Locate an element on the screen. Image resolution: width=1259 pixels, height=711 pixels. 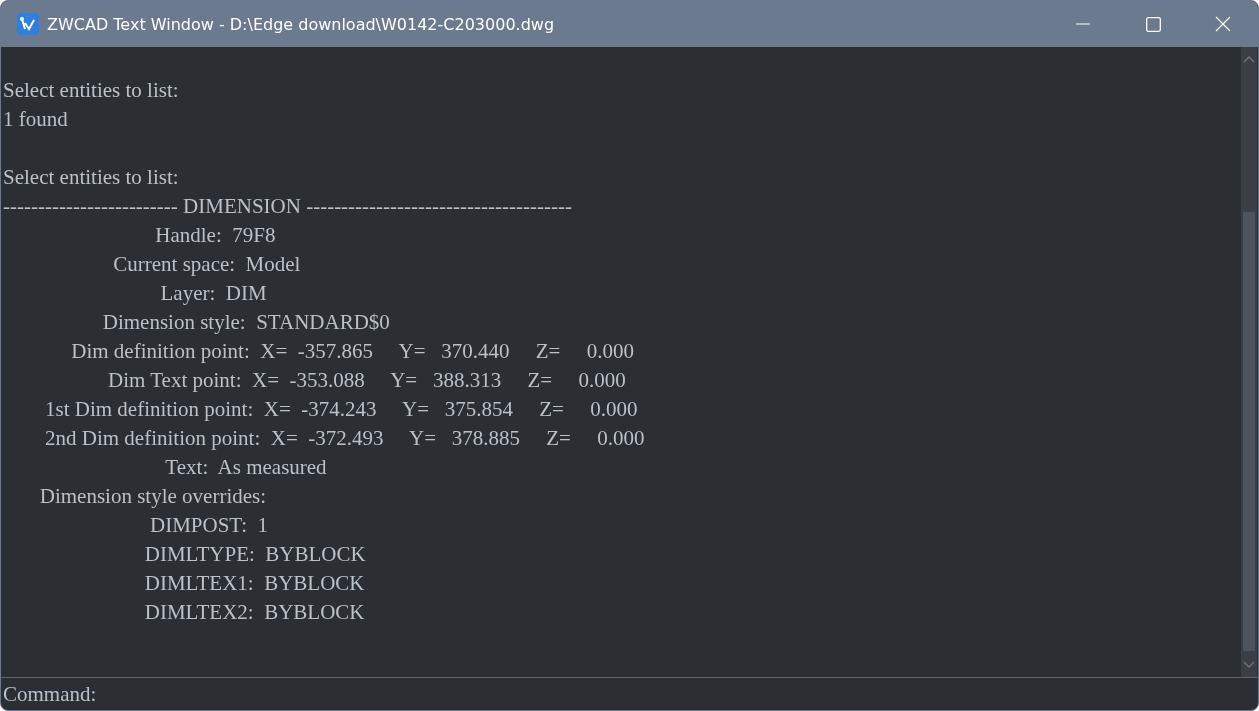
maximize-icon is located at coordinates (1153, 24).